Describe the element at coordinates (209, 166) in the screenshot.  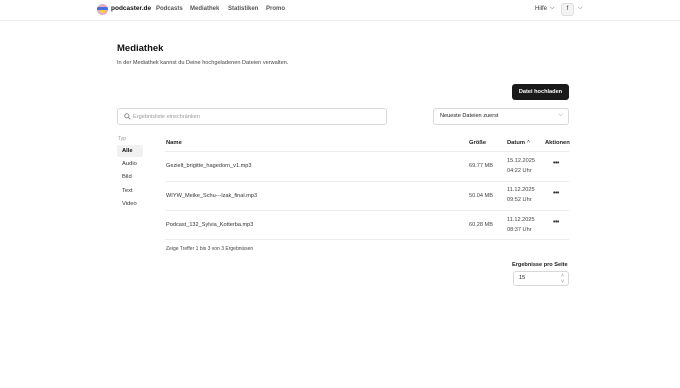
I see `file-name: Gezielt_brigitte_hagedorn_v1.mp3` at that location.